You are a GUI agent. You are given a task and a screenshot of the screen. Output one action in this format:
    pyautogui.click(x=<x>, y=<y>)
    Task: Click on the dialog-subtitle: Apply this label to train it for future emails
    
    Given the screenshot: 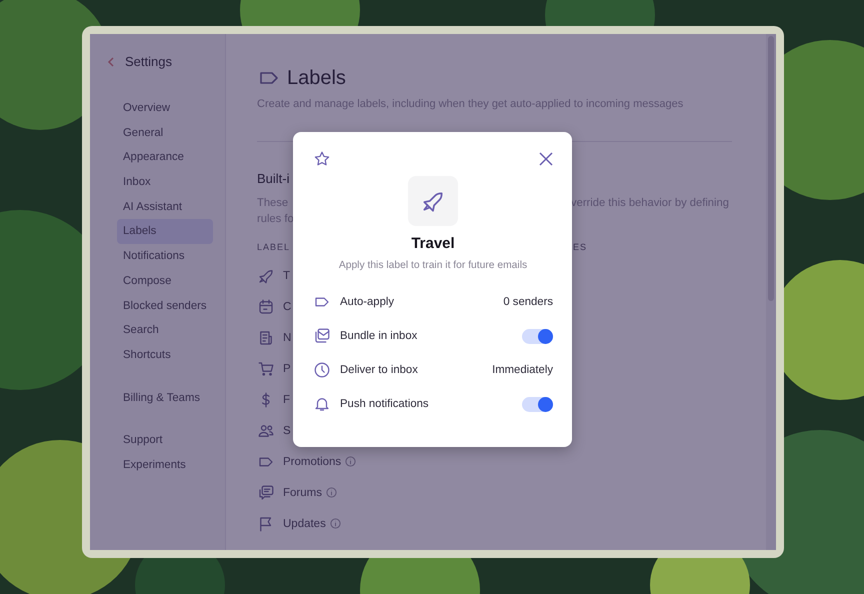 What is the action you would take?
    pyautogui.click(x=433, y=265)
    